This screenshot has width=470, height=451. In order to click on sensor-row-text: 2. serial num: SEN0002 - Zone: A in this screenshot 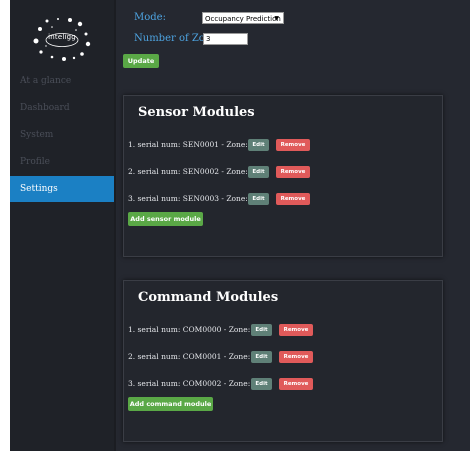, I will do `click(192, 171)`.